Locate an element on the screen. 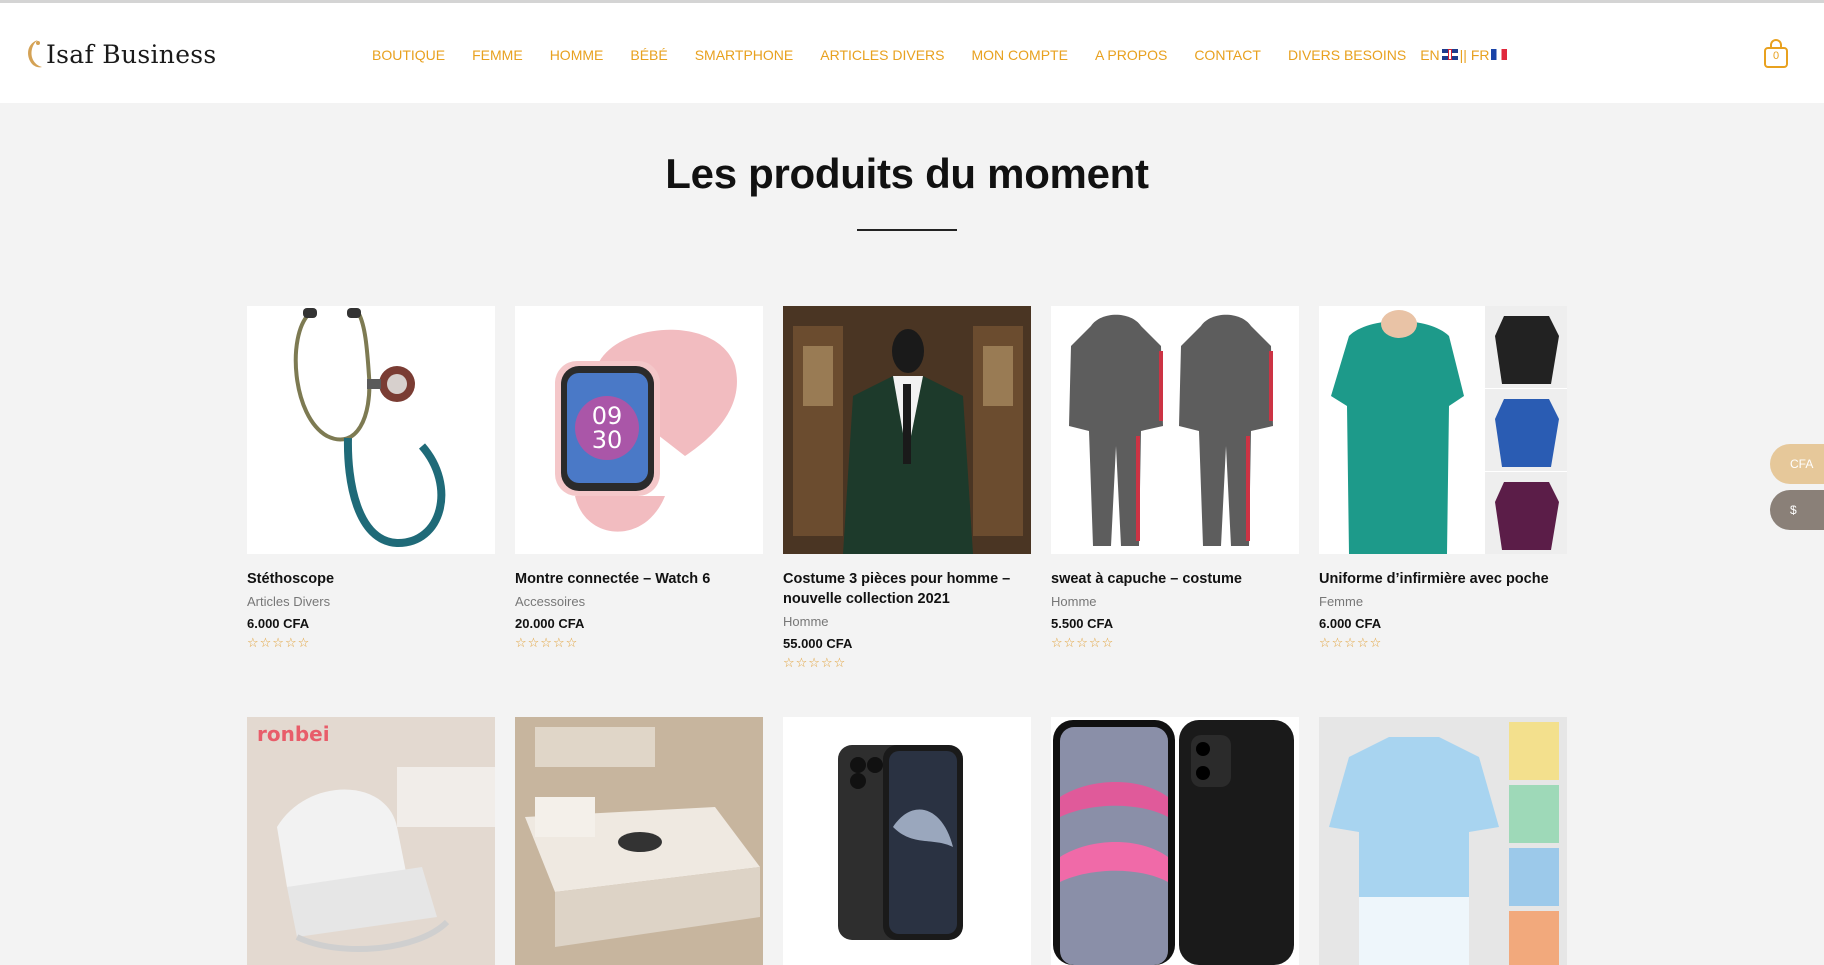  product-category: Accessoires is located at coordinates (639, 601).